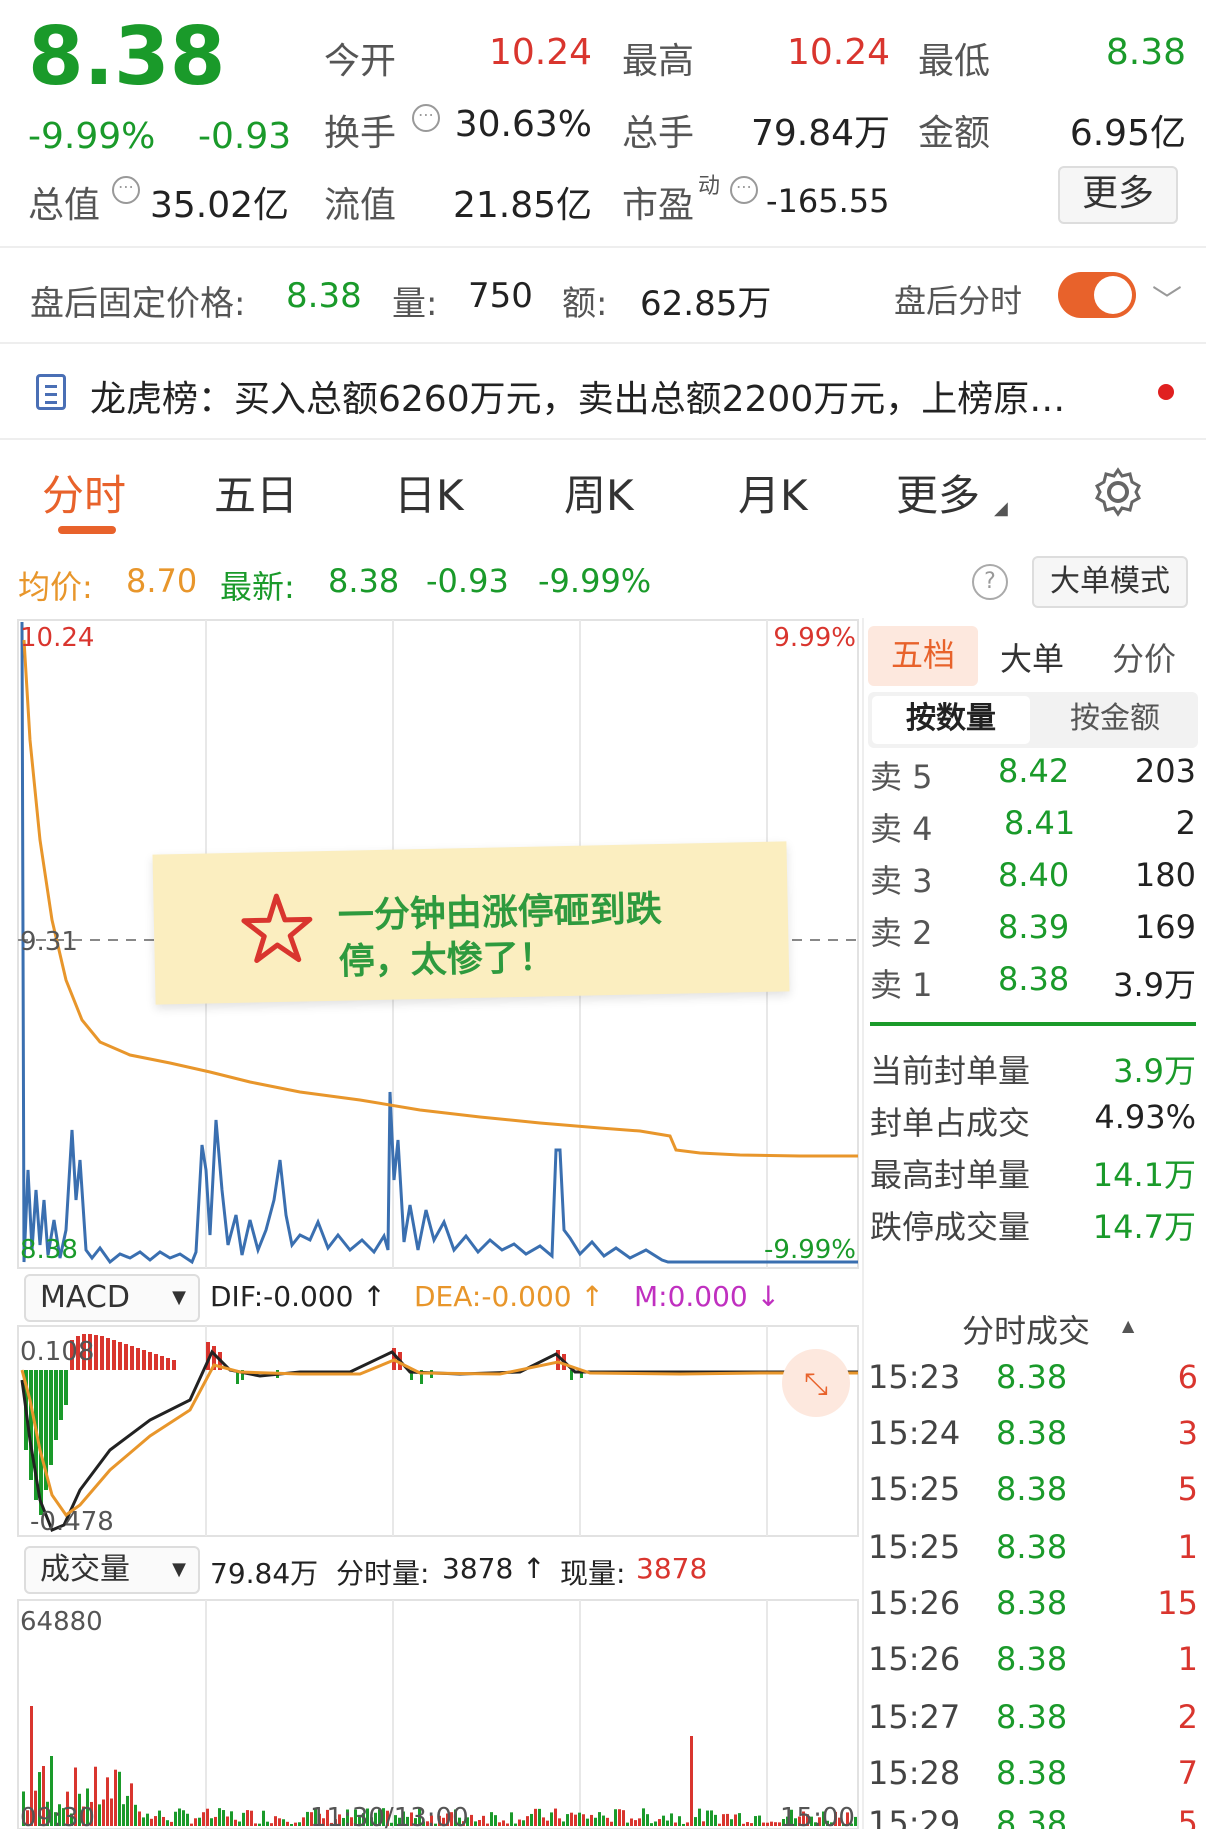 The width and height of the screenshot is (1206, 1829). I want to click on latest-change: -0.93, so click(467, 581).